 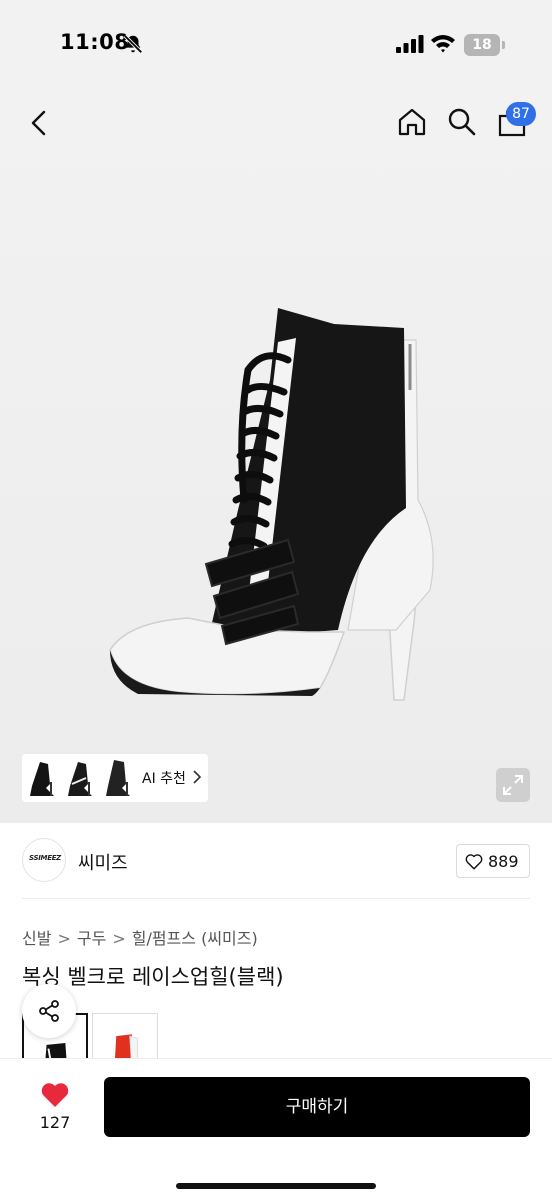 I want to click on home-indicator, so click(x=276, y=1186).